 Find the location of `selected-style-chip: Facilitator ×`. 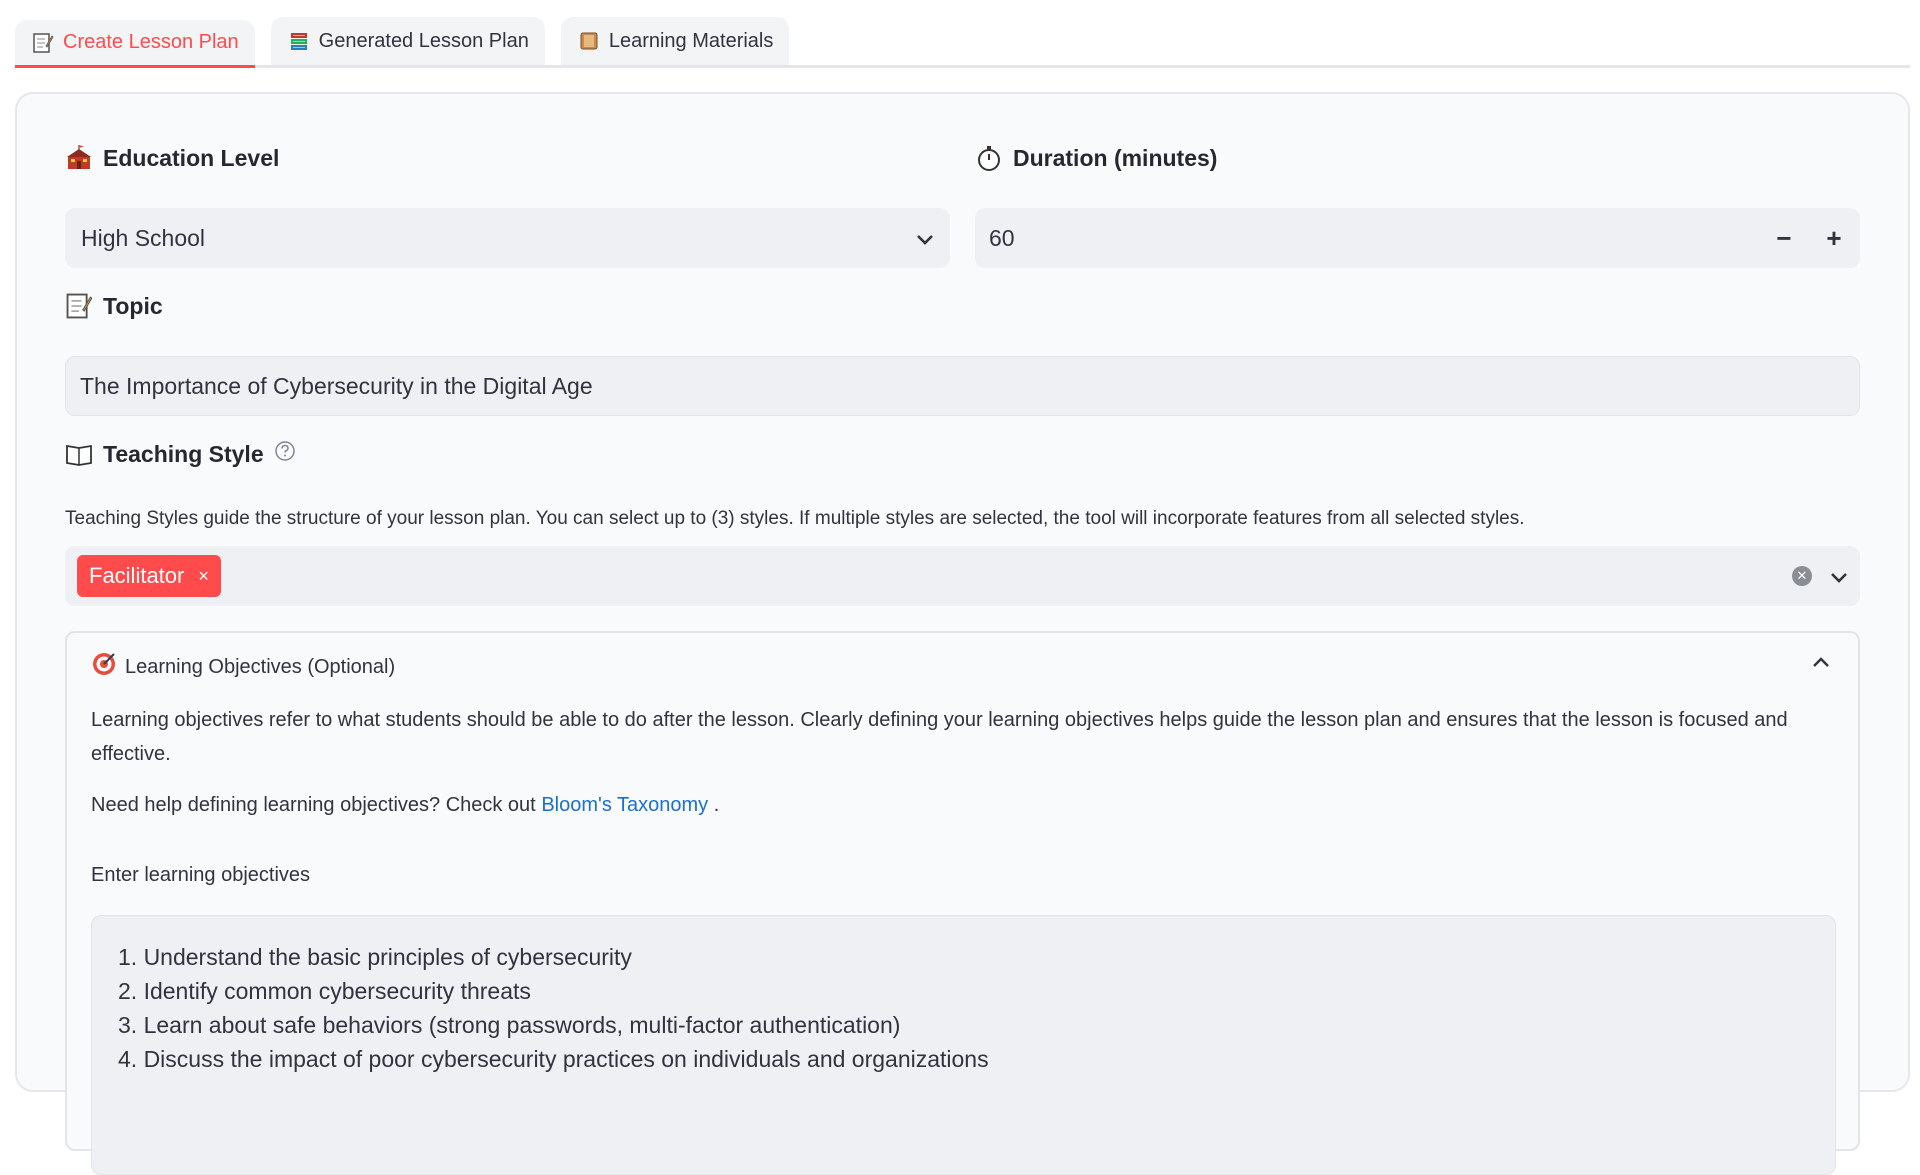

selected-style-chip: Facilitator × is located at coordinates (149, 576).